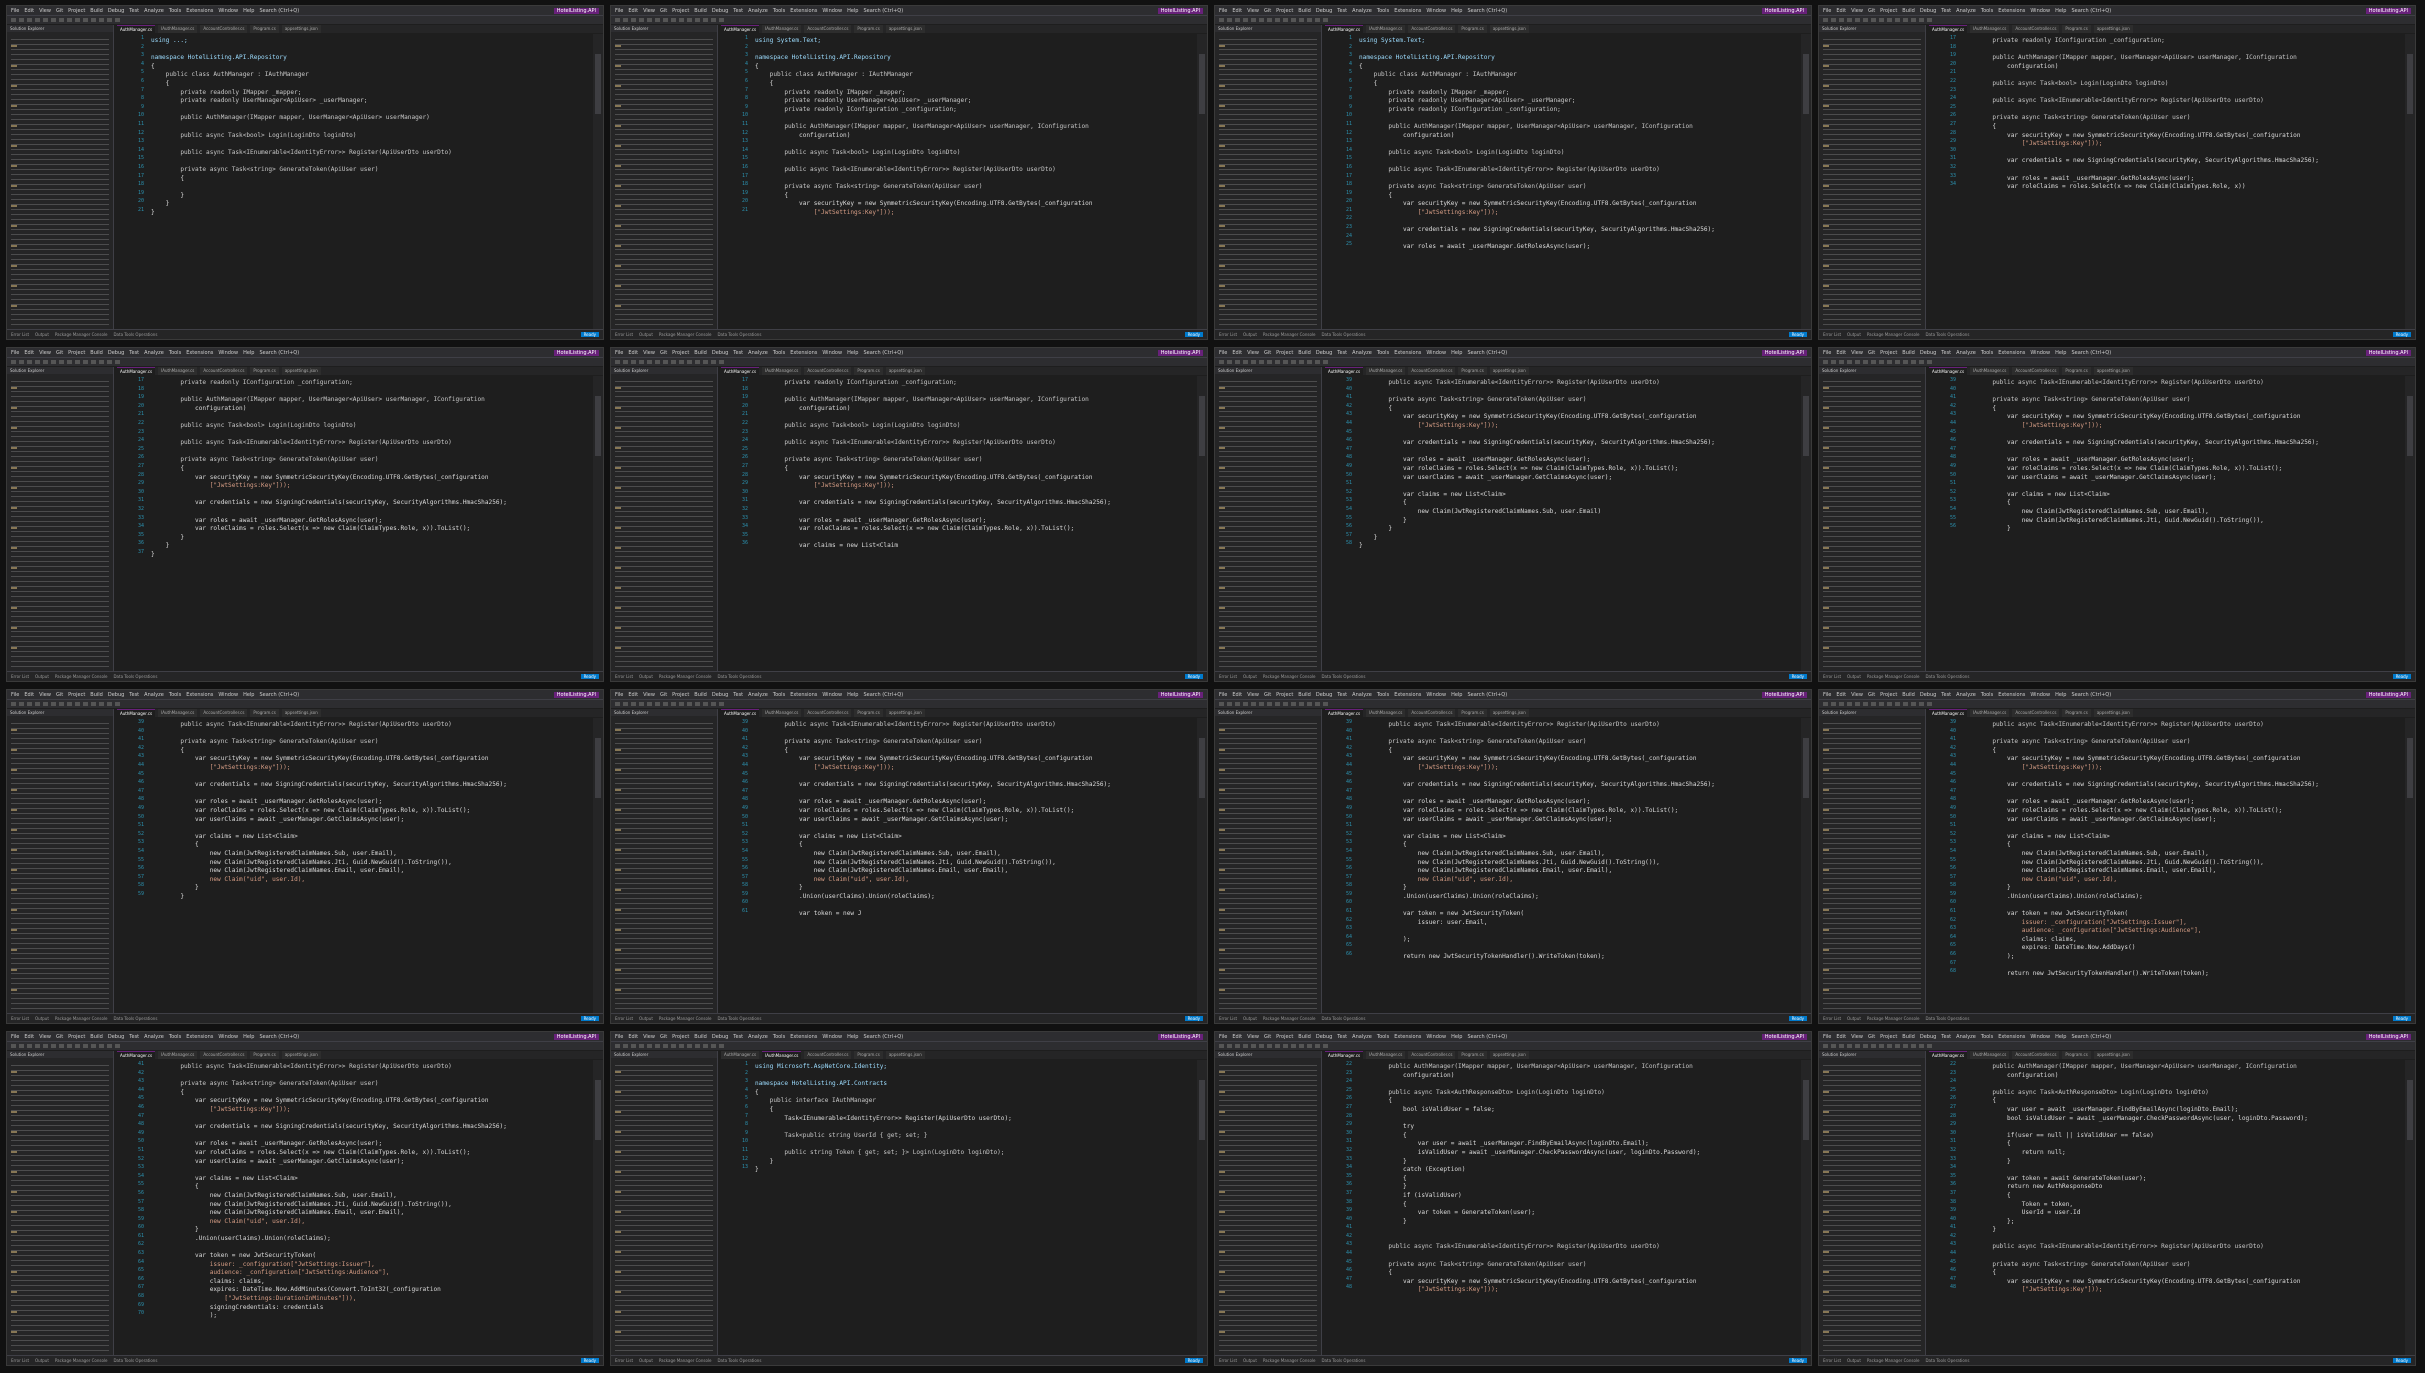 This screenshot has height=1373, width=2425. What do you see at coordinates (1946, 11) in the screenshot?
I see `menu-item: Test` at bounding box center [1946, 11].